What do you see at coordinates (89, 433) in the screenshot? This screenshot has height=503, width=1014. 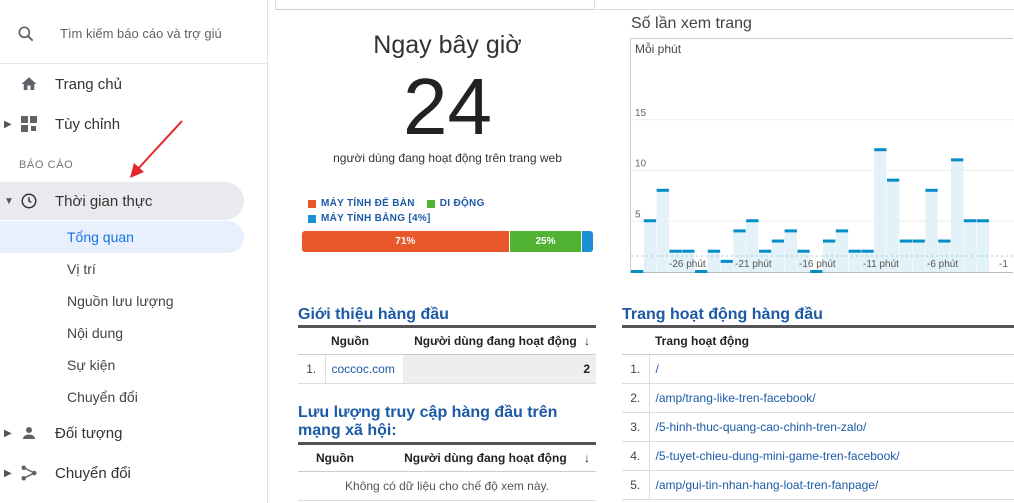 I see `nav-audience-label: Đối tượng` at bounding box center [89, 433].